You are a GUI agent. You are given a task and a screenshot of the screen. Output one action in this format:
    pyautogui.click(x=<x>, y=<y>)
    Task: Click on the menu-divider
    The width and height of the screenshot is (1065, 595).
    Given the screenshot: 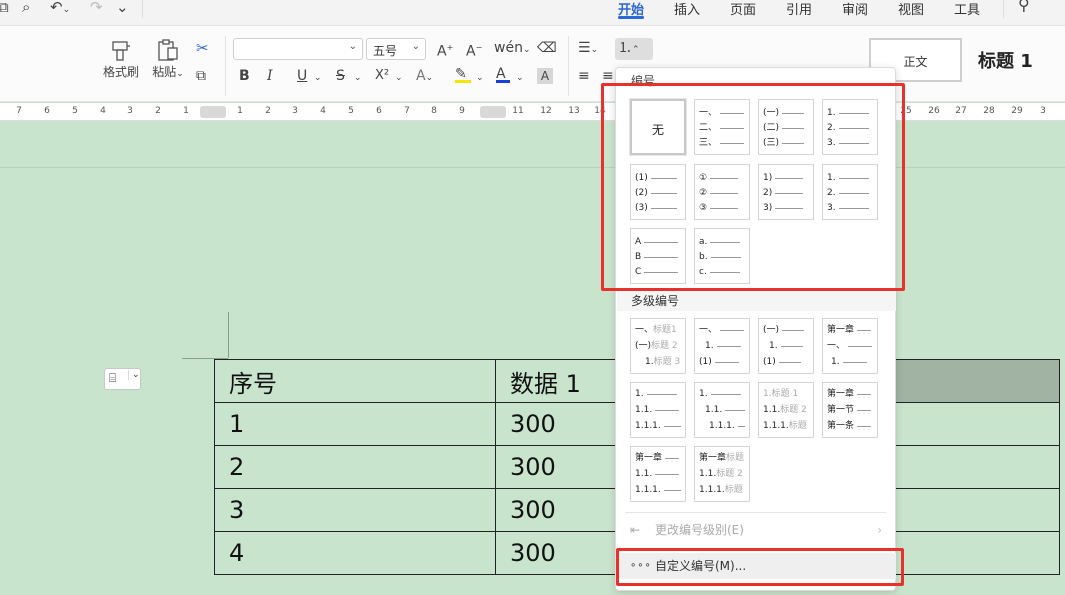 What is the action you would take?
    pyautogui.click(x=755, y=548)
    